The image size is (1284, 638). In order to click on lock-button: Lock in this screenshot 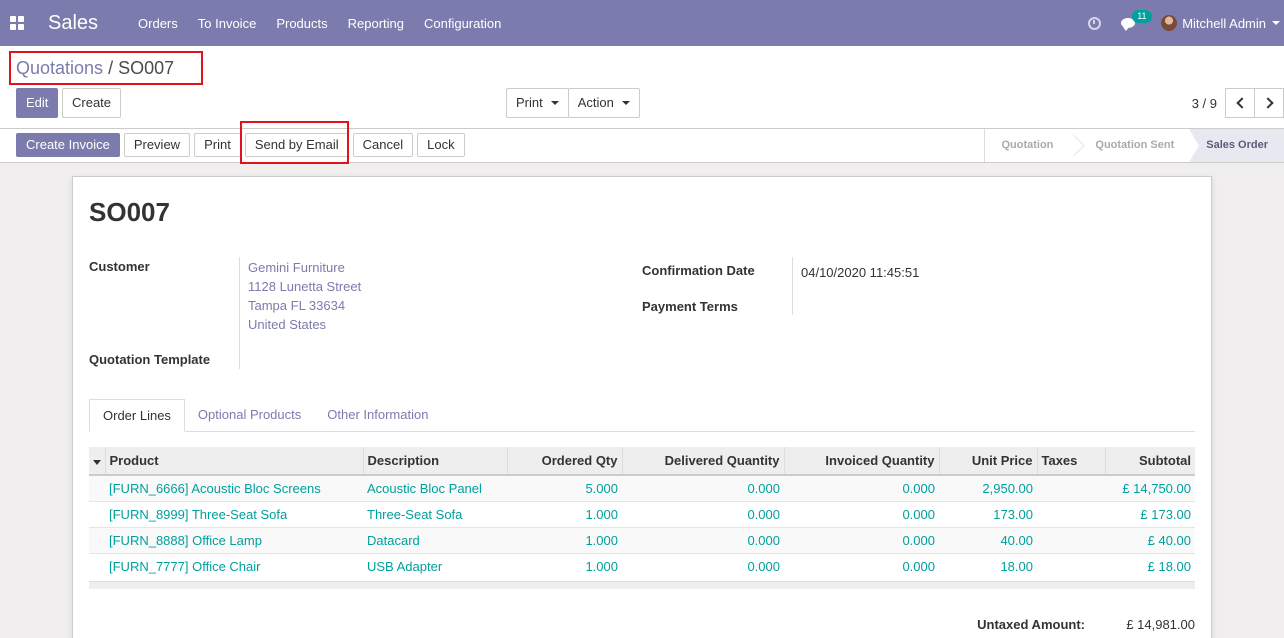, I will do `click(441, 145)`.